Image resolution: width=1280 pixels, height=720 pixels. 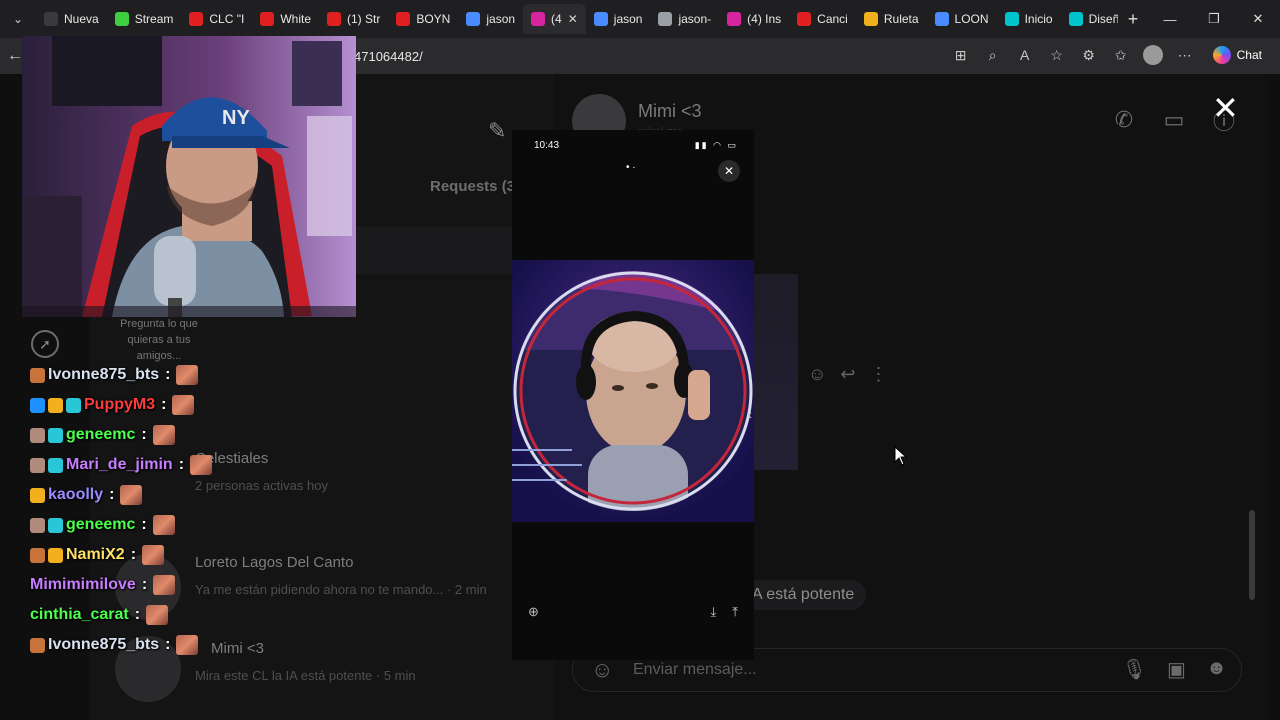 I want to click on browser-tab: (1) Str, so click(x=353, y=19).